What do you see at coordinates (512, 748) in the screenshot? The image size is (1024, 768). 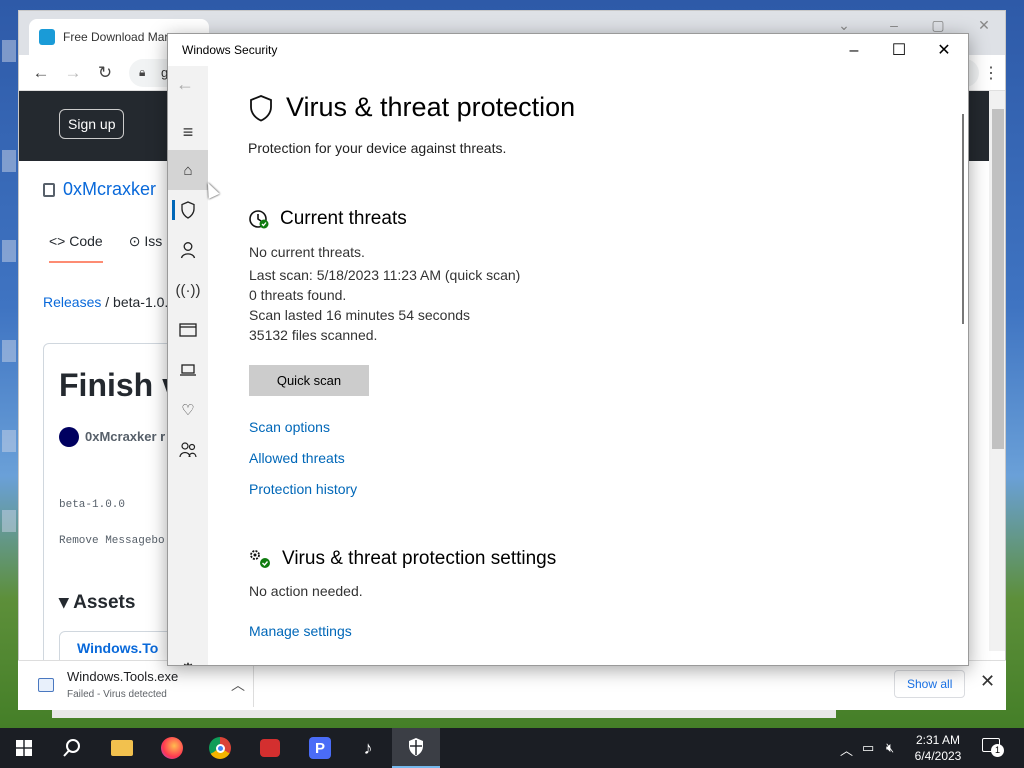 I see `taskbar: P ♪ ︿ ▭ 🔇︎ 2:31 AM 6/4/2023 1` at bounding box center [512, 748].